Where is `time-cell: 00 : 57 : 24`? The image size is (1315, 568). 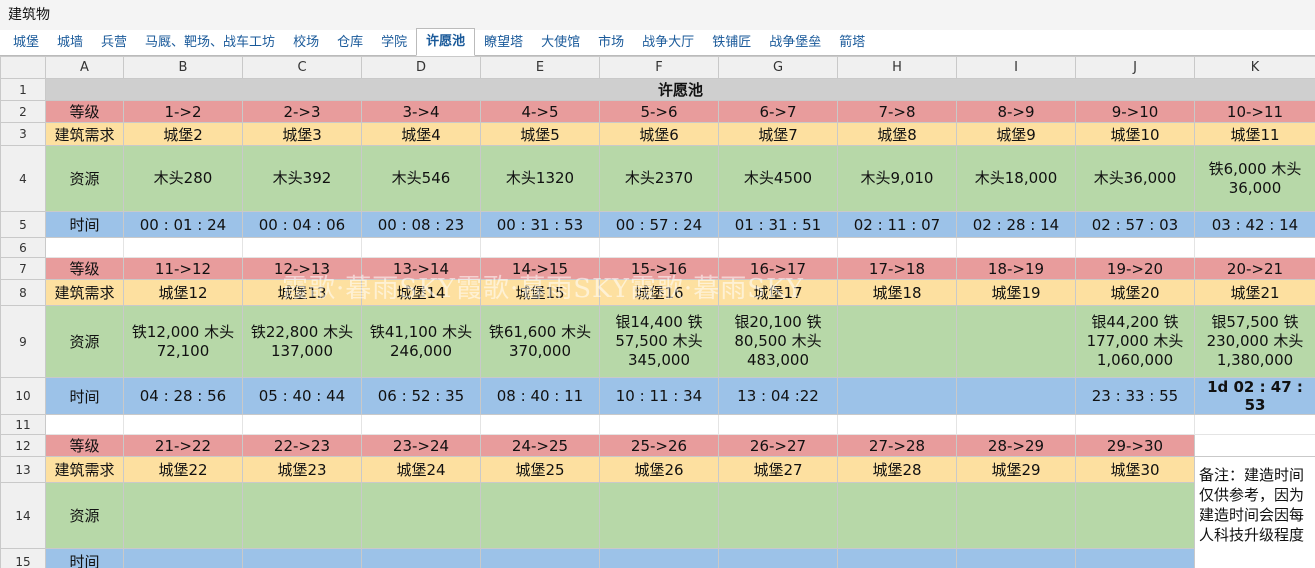
time-cell: 00 : 57 : 24 is located at coordinates (659, 224).